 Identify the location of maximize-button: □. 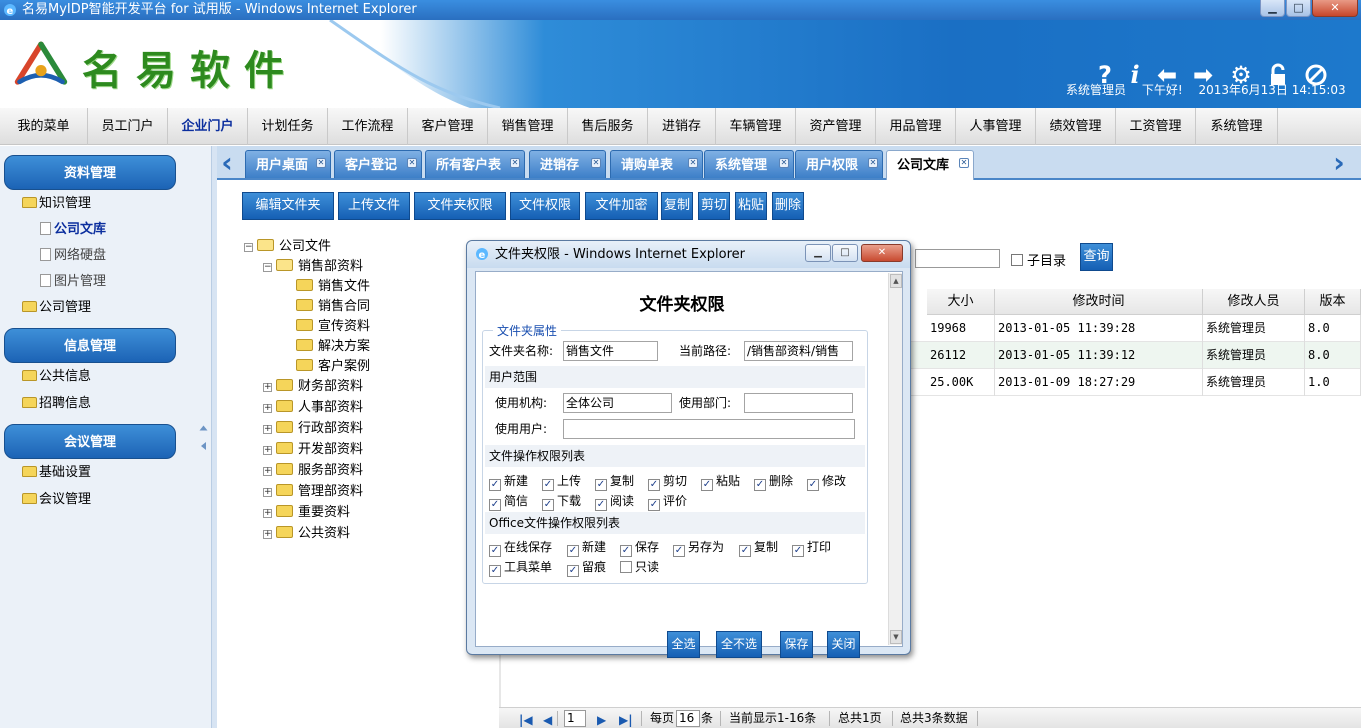
(1298, 8).